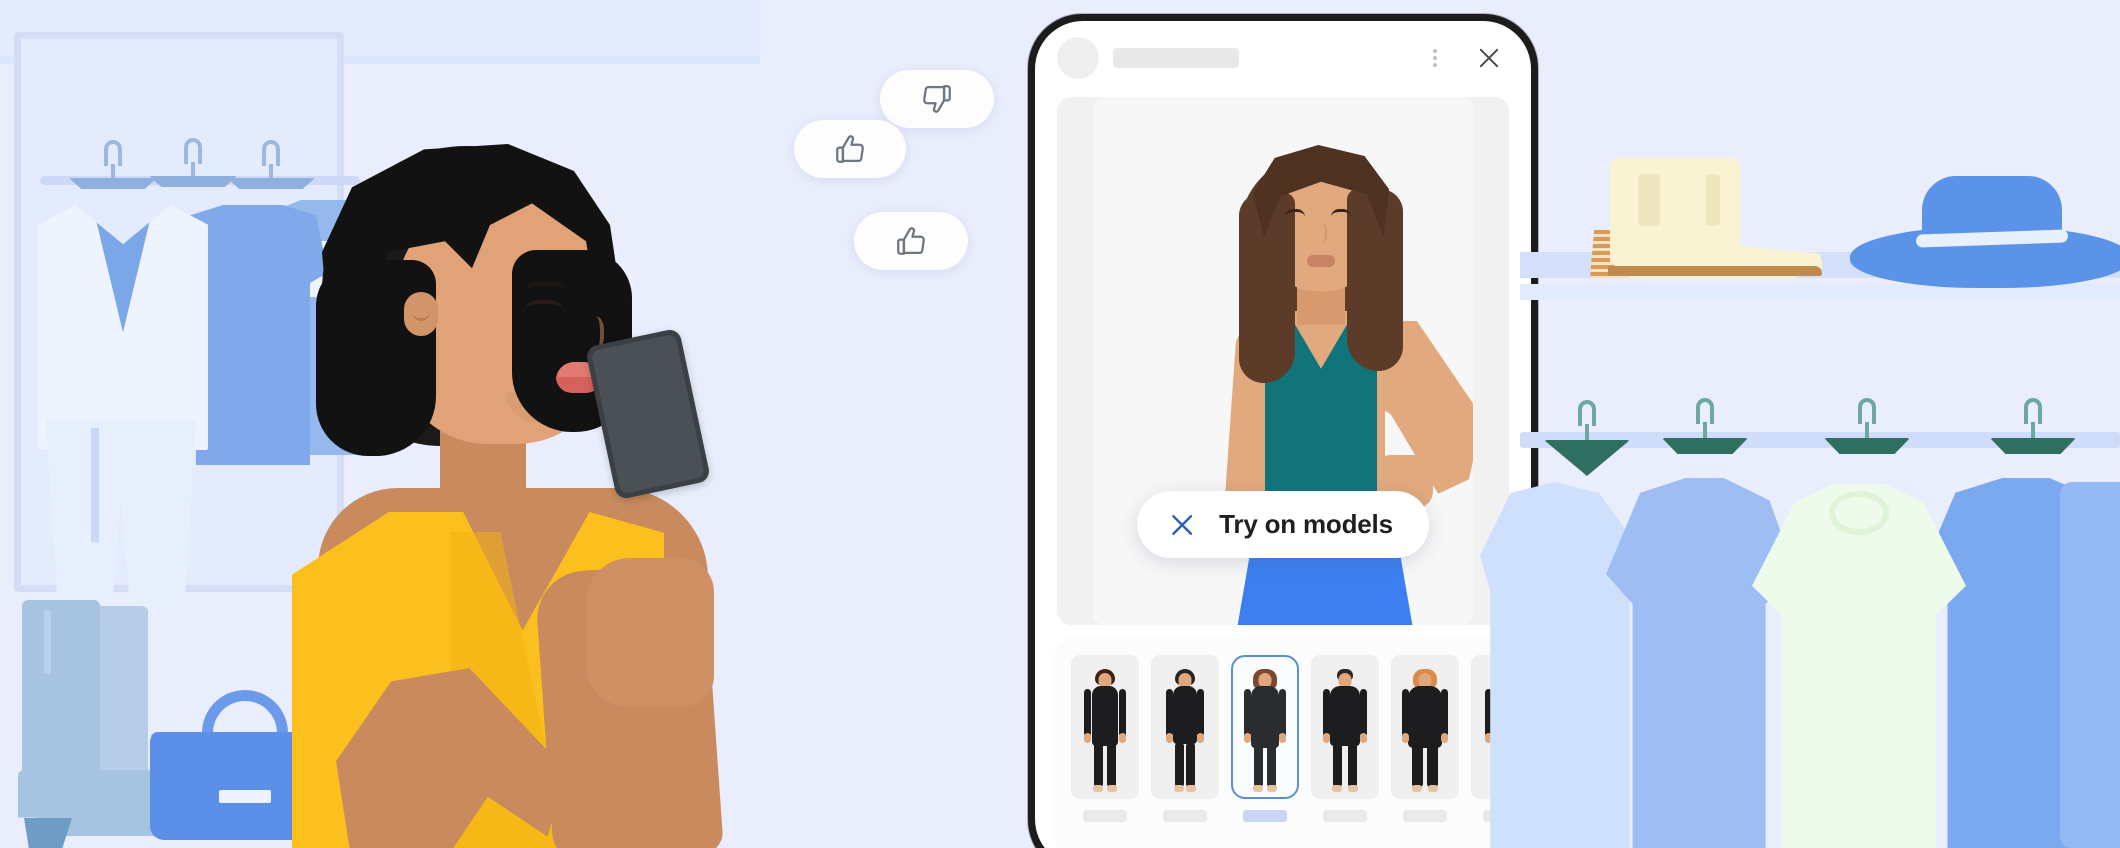 Image resolution: width=2120 pixels, height=848 pixels. Describe the element at coordinates (546, 287) in the screenshot. I see `eyebrow` at that location.